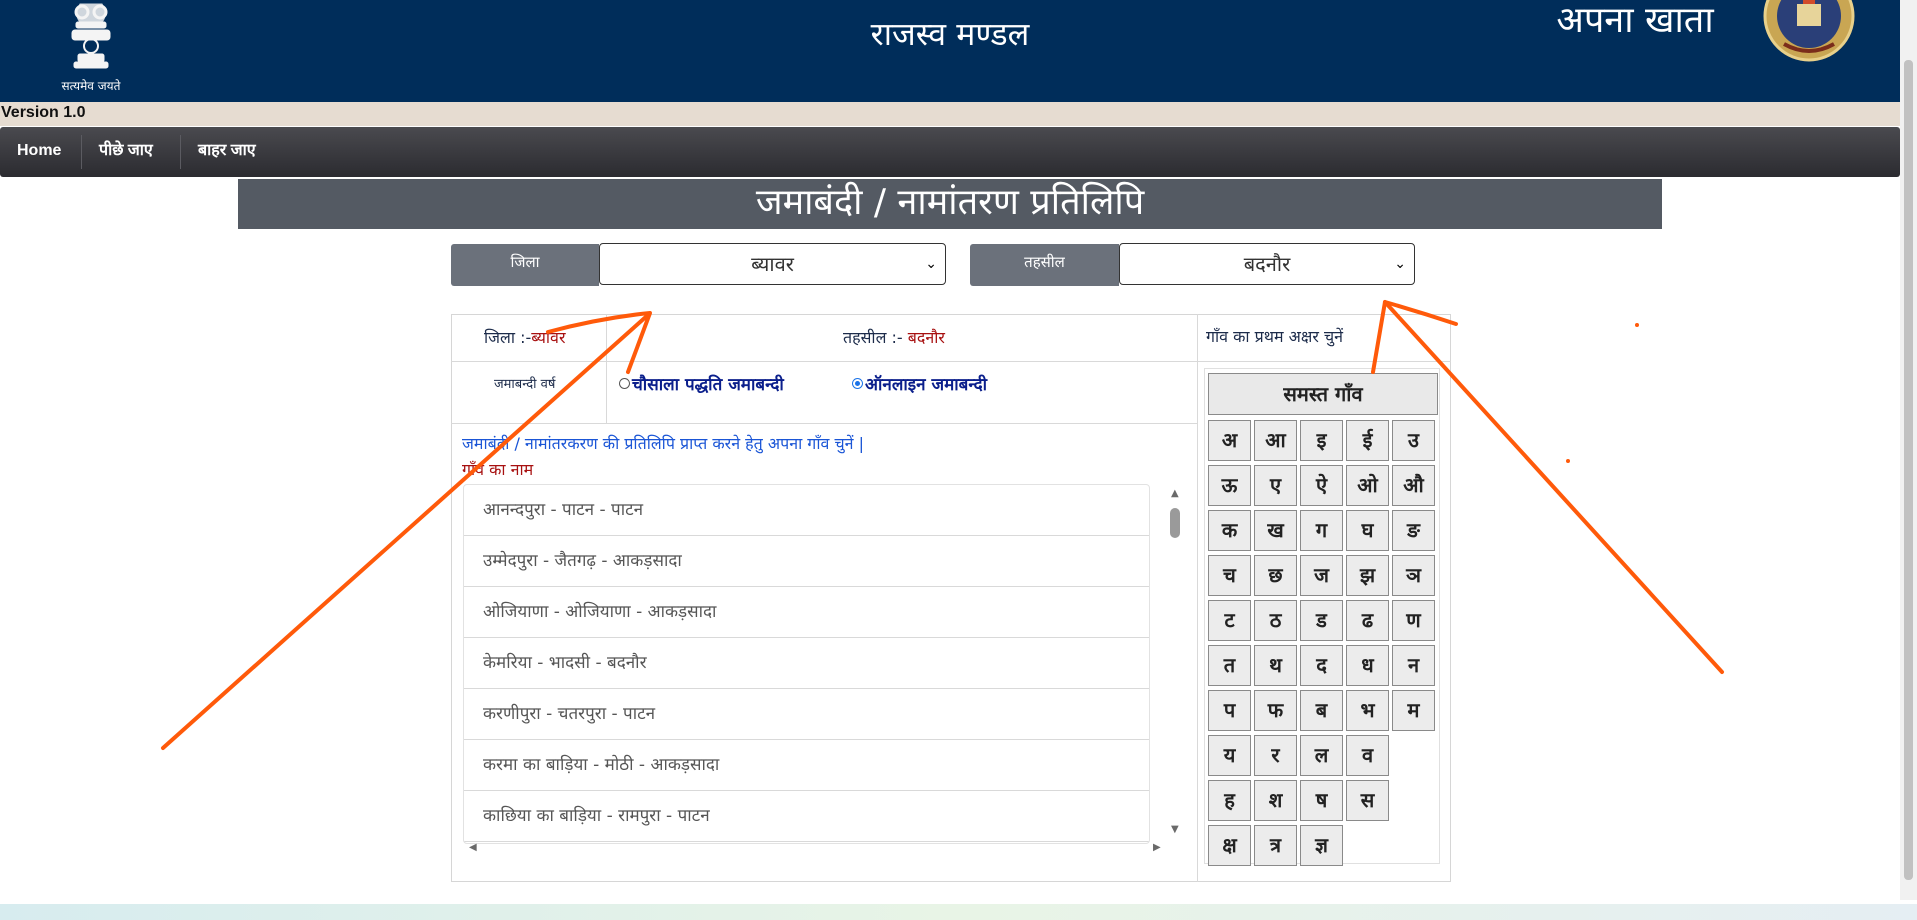  I want to click on page-scrollbar, so click(1908, 450).